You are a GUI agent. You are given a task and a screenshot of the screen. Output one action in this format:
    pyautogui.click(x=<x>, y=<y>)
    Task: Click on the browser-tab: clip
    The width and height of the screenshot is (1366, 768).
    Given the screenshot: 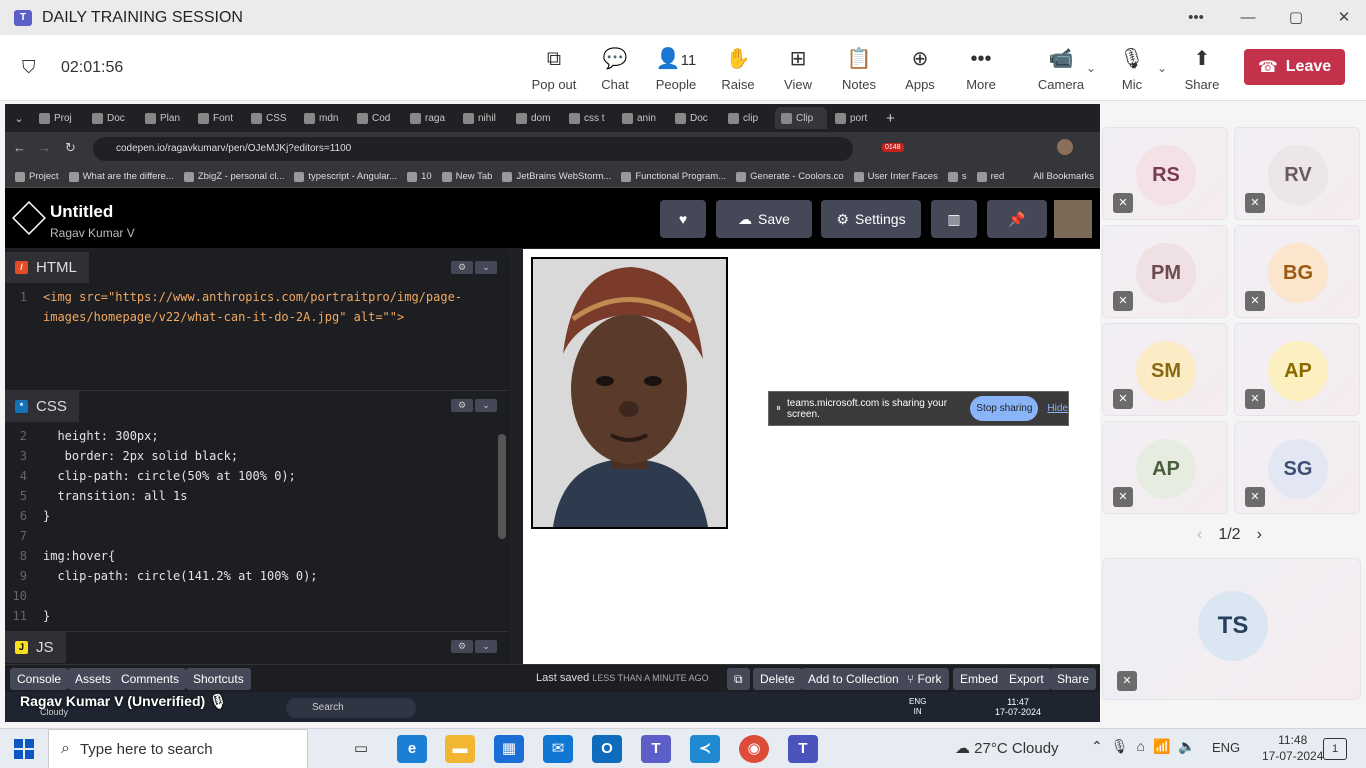 What is the action you would take?
    pyautogui.click(x=747, y=118)
    